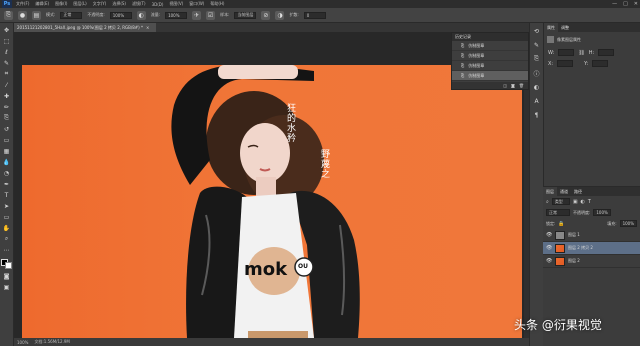 This screenshot has width=640, height=346. What do you see at coordinates (6, 206) in the screenshot?
I see `path-select-tool-icon: ➤` at bounding box center [6, 206].